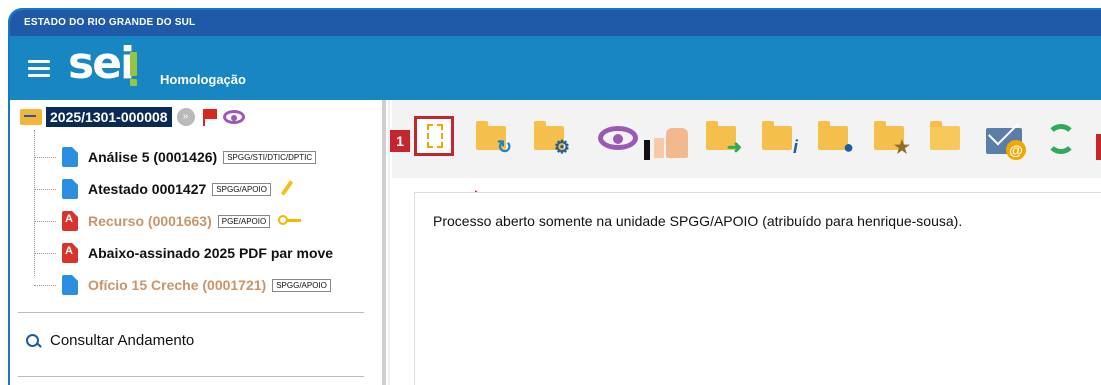 This screenshot has height=385, width=1101. Describe the element at coordinates (31, 117) in the screenshot. I see `process-folder-icon` at that location.